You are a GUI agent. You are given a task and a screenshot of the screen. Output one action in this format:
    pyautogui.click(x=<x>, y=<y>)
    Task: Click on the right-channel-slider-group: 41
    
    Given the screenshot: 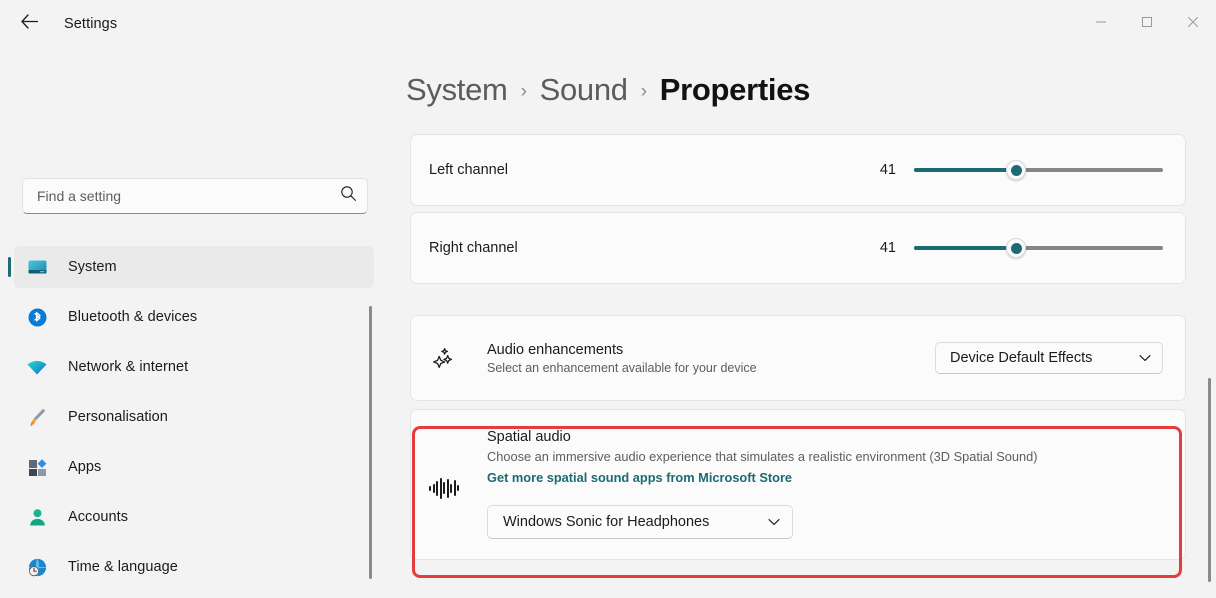 What is the action you would take?
    pyautogui.click(x=1016, y=248)
    